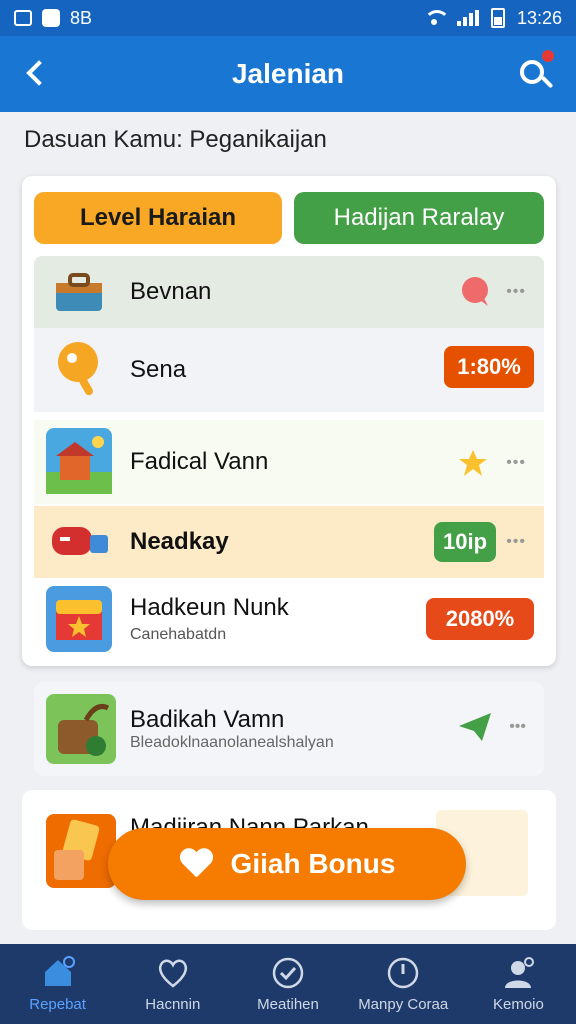 The image size is (576, 1024). I want to click on get-bonus-button: Giiah Bonus, so click(287, 864).